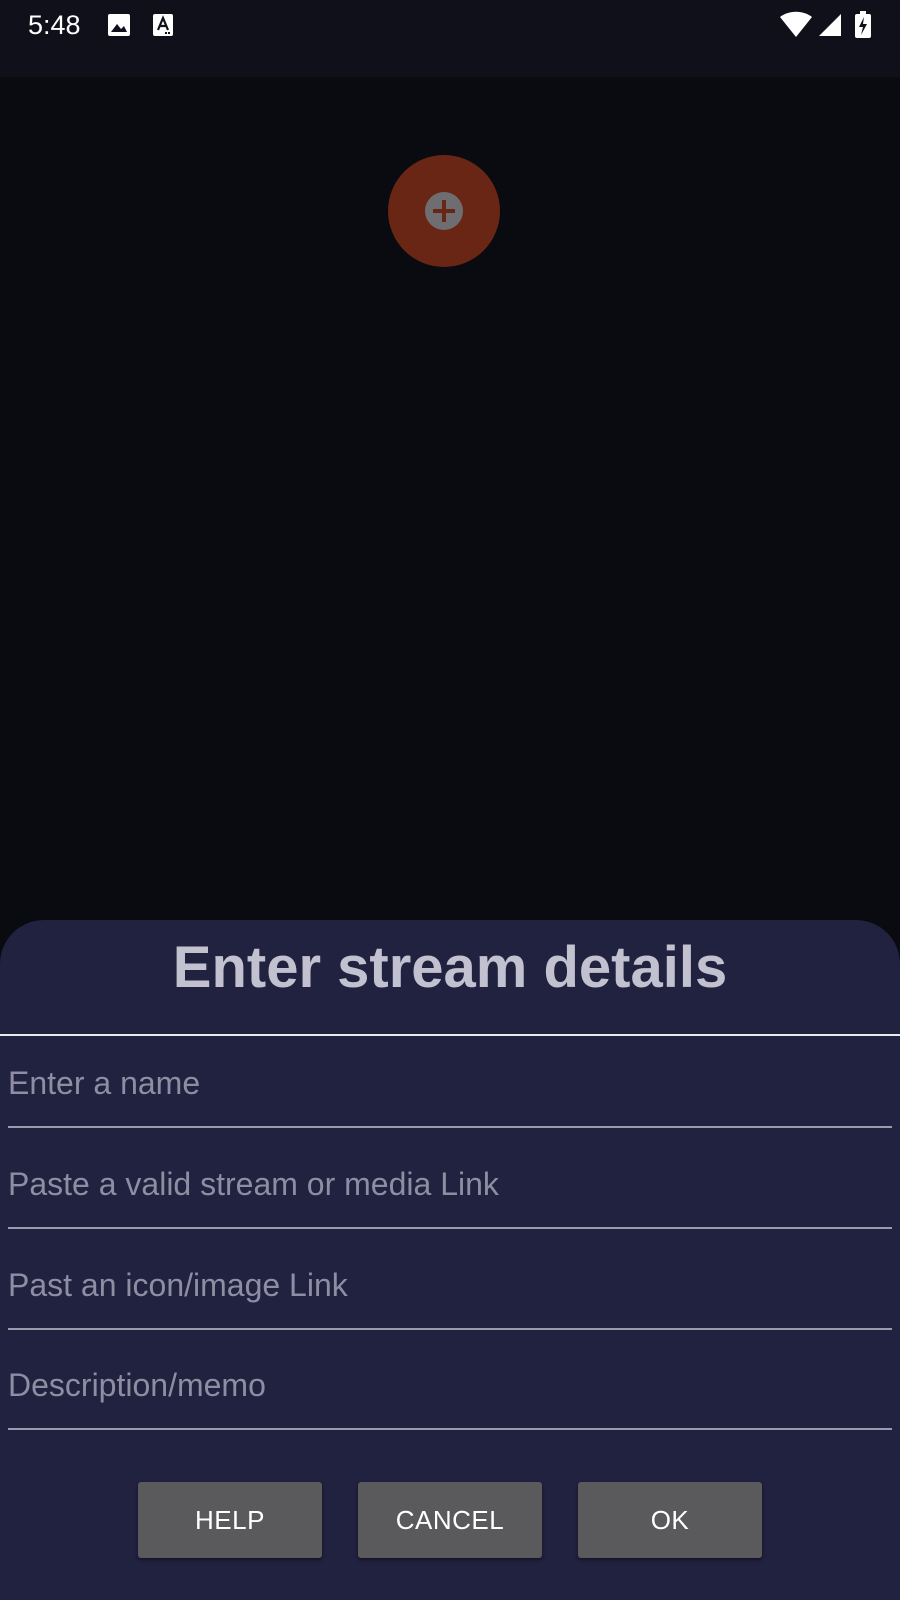 The height and width of the screenshot is (1600, 900). What do you see at coordinates (450, 1035) in the screenshot?
I see `title-divider` at bounding box center [450, 1035].